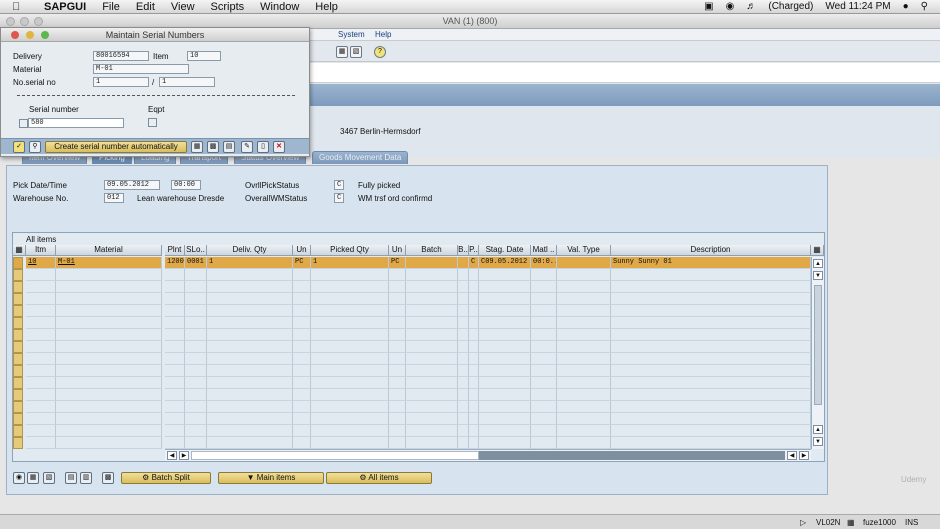  What do you see at coordinates (33, 478) in the screenshot?
I see `select-all-rows-icon: ▦` at bounding box center [33, 478].